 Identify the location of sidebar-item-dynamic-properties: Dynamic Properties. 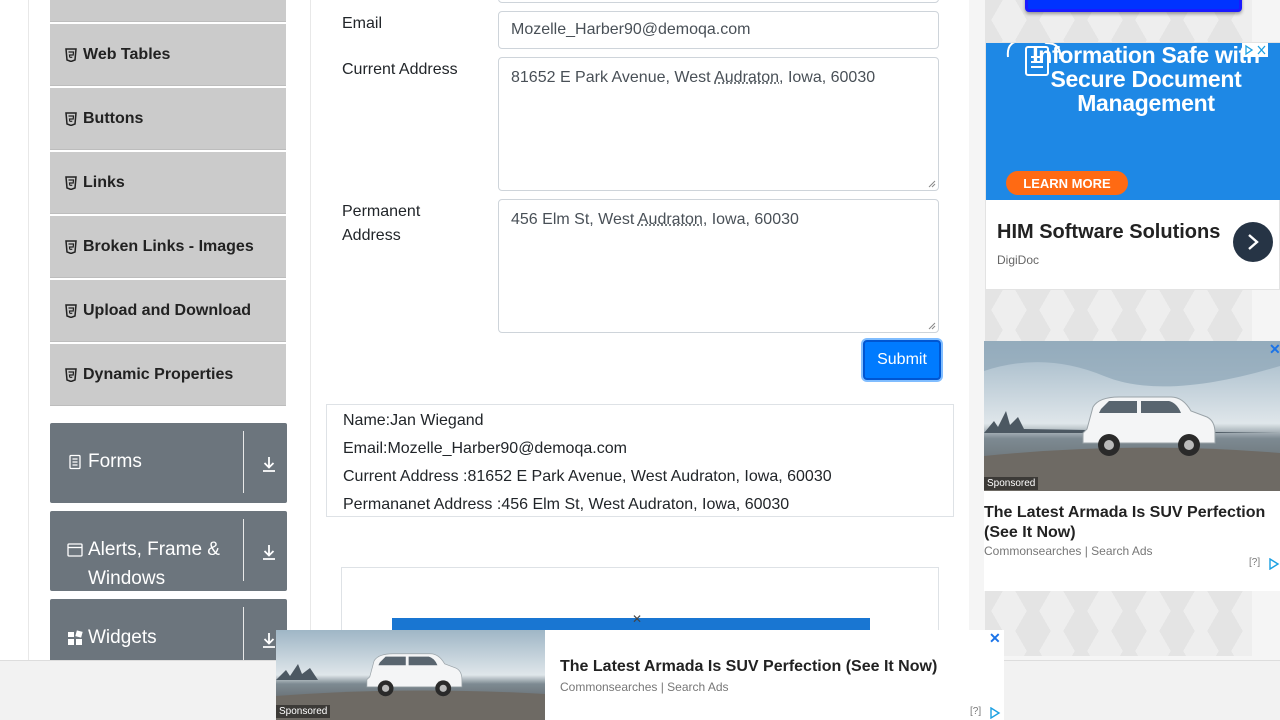
(168, 375).